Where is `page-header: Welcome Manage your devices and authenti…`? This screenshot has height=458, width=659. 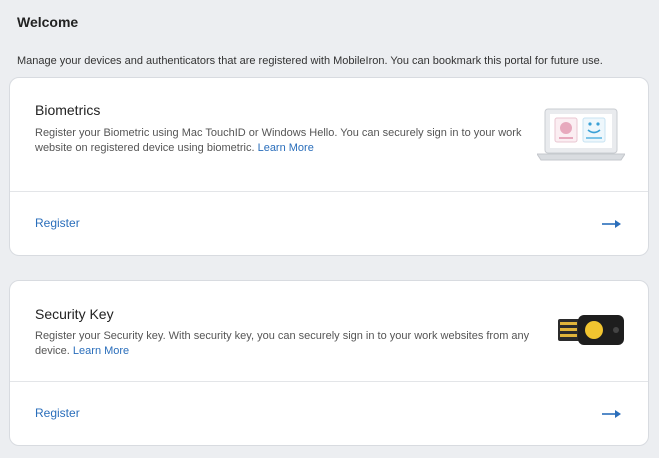 page-header: Welcome Manage your devices and authenti… is located at coordinates (310, 40).